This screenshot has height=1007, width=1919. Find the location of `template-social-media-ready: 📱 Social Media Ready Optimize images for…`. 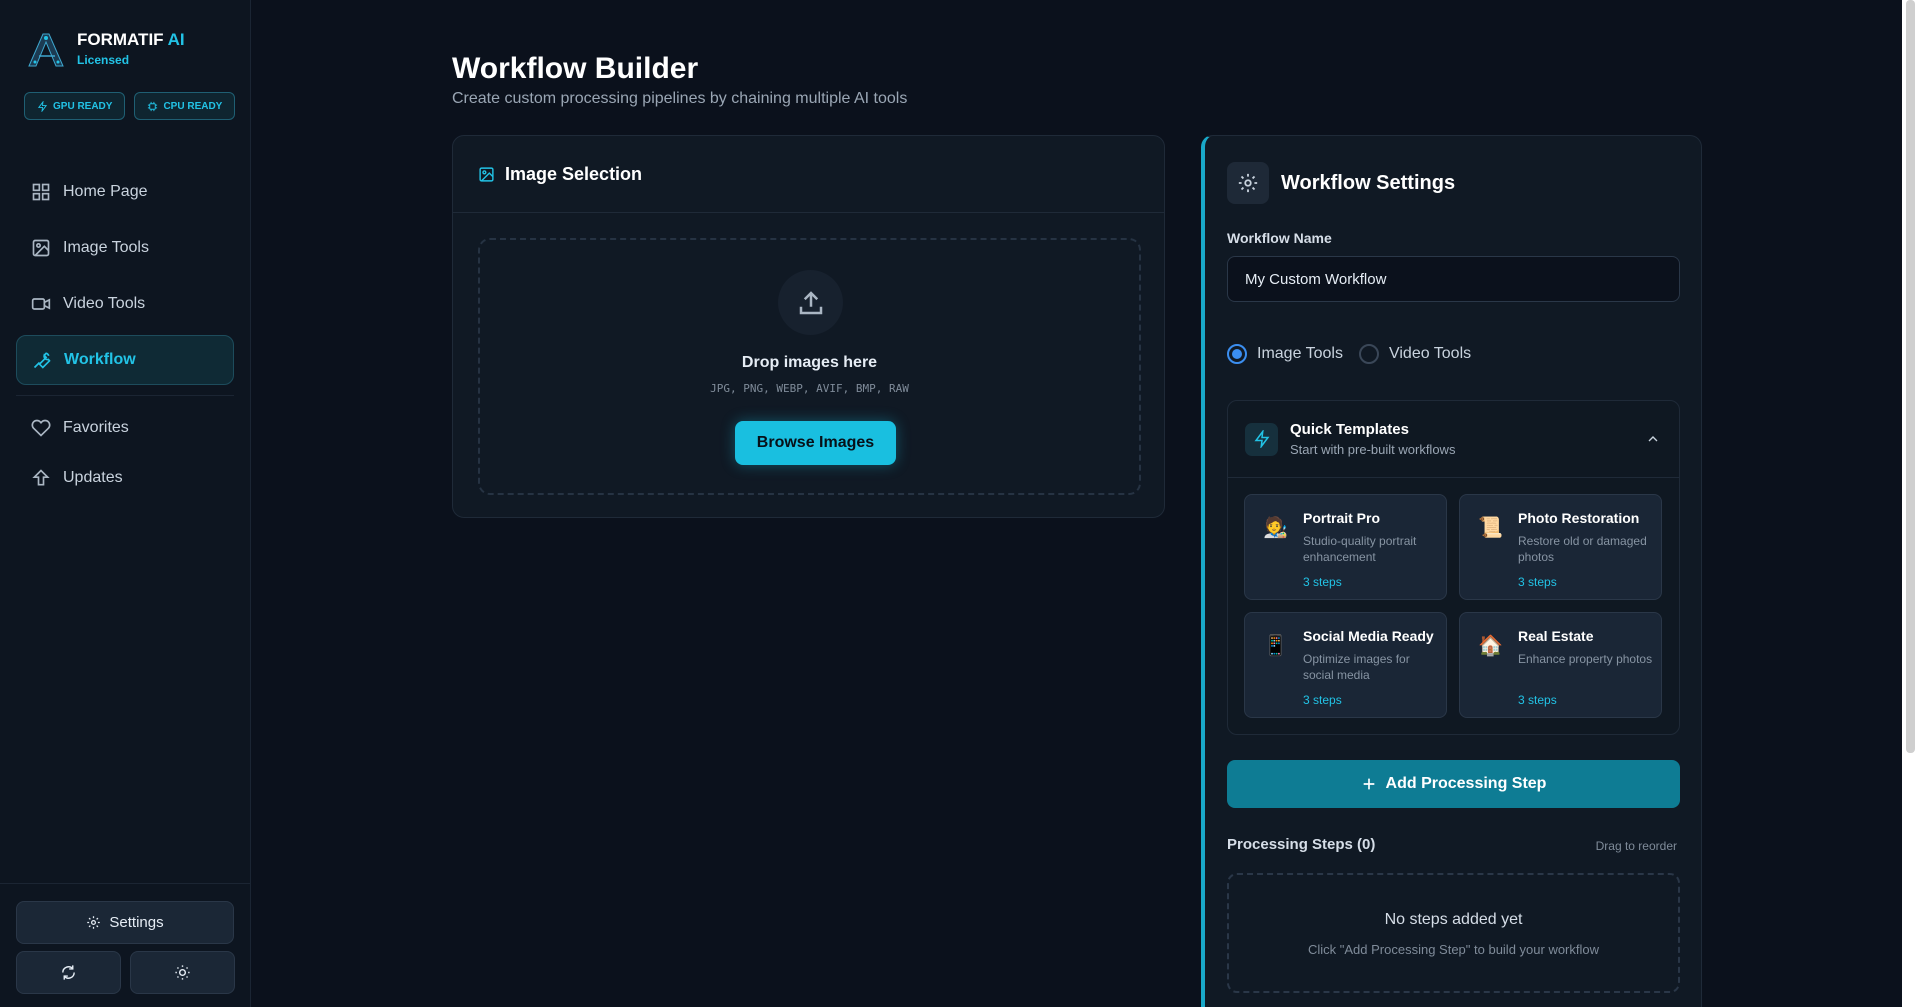

template-social-media-ready: 📱 Social Media Ready Optimize images for… is located at coordinates (1345, 665).